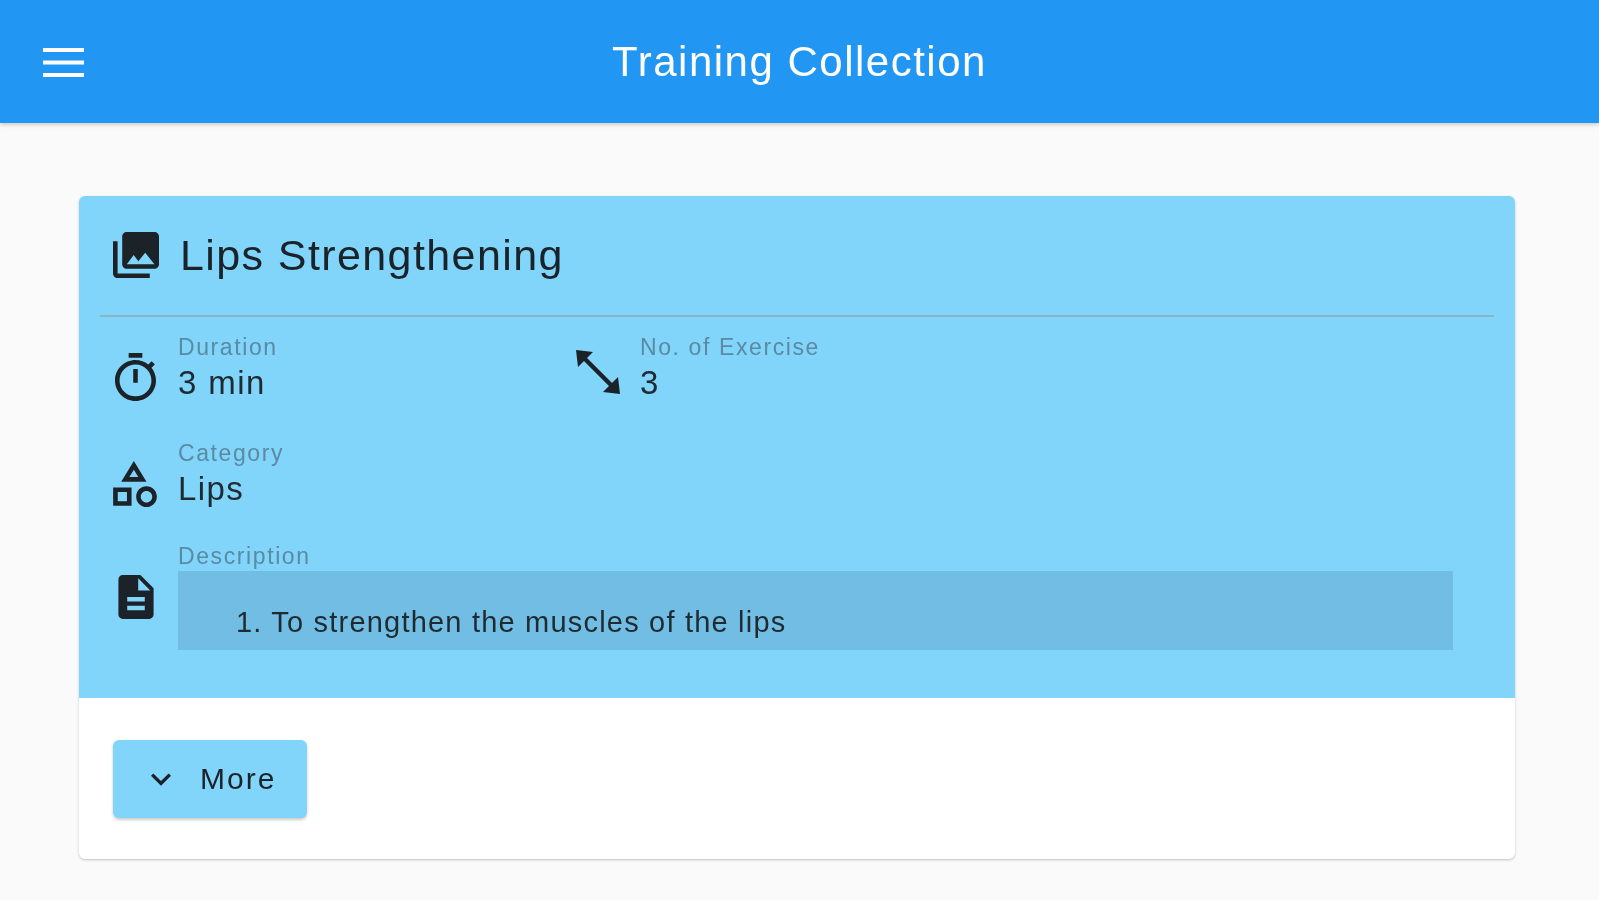  Describe the element at coordinates (135, 376) in the screenshot. I see `stopwatch-icon` at that location.